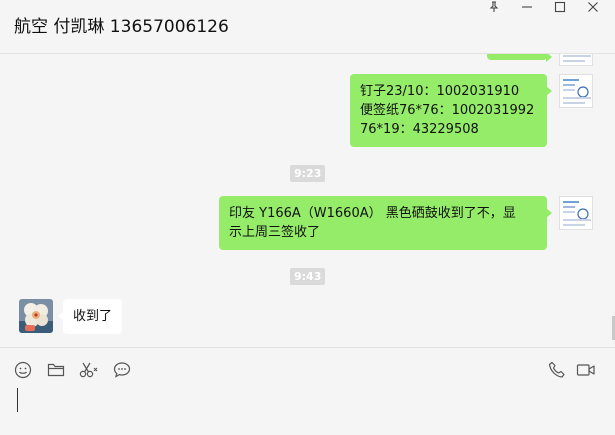 This screenshot has height=435, width=615. I want to click on maximize-icon, so click(559, 7).